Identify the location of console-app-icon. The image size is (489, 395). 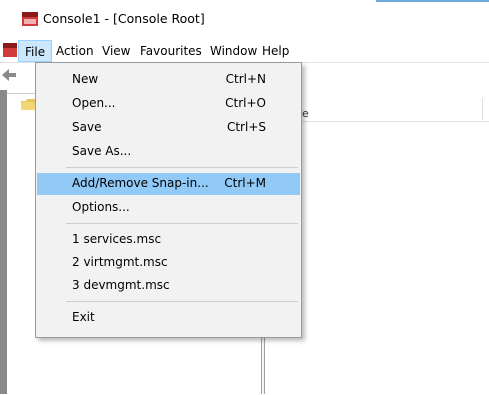
(30, 19).